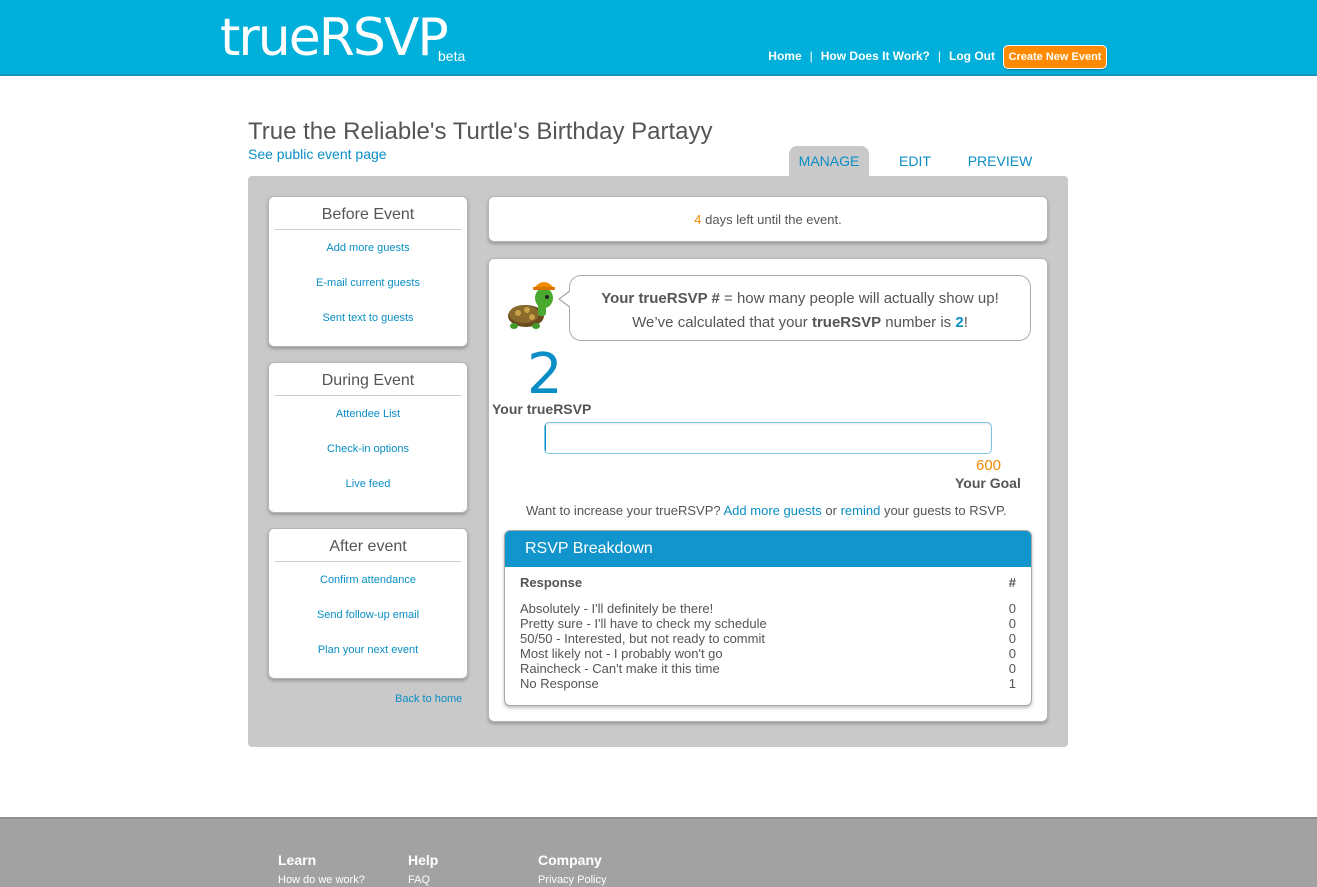 This screenshot has height=887, width=1317. I want to click on bubble-line2-mid: number is, so click(918, 322).